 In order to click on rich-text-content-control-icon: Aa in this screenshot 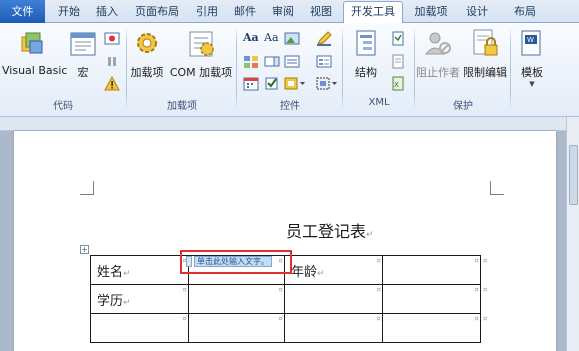, I will do `click(252, 38)`.